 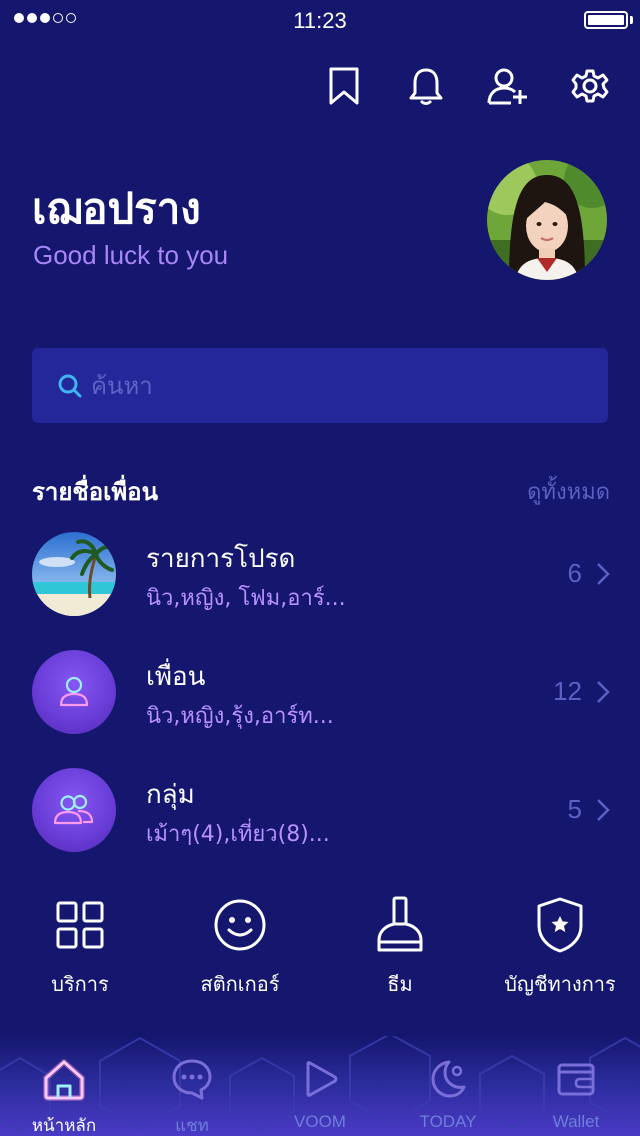 I want to click on service-label: บัญชีทางการ, so click(x=560, y=984).